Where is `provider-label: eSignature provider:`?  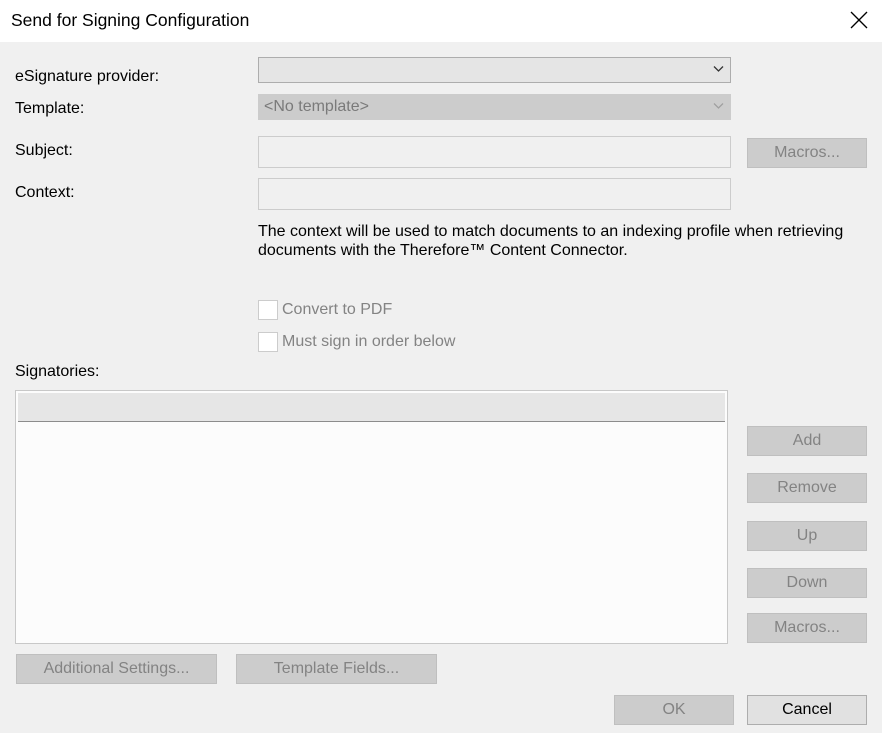 provider-label: eSignature provider: is located at coordinates (87, 76).